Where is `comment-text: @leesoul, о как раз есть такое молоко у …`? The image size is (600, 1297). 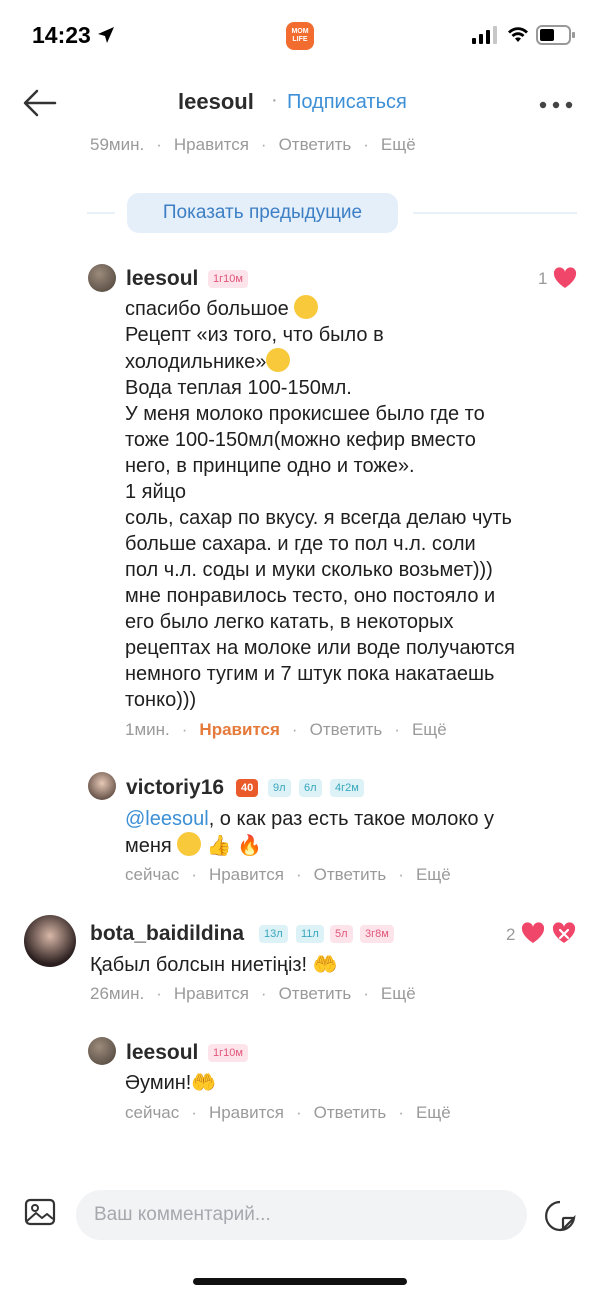
comment-text: @leesoul, о как раз есть такое молоко у … is located at coordinates (310, 832).